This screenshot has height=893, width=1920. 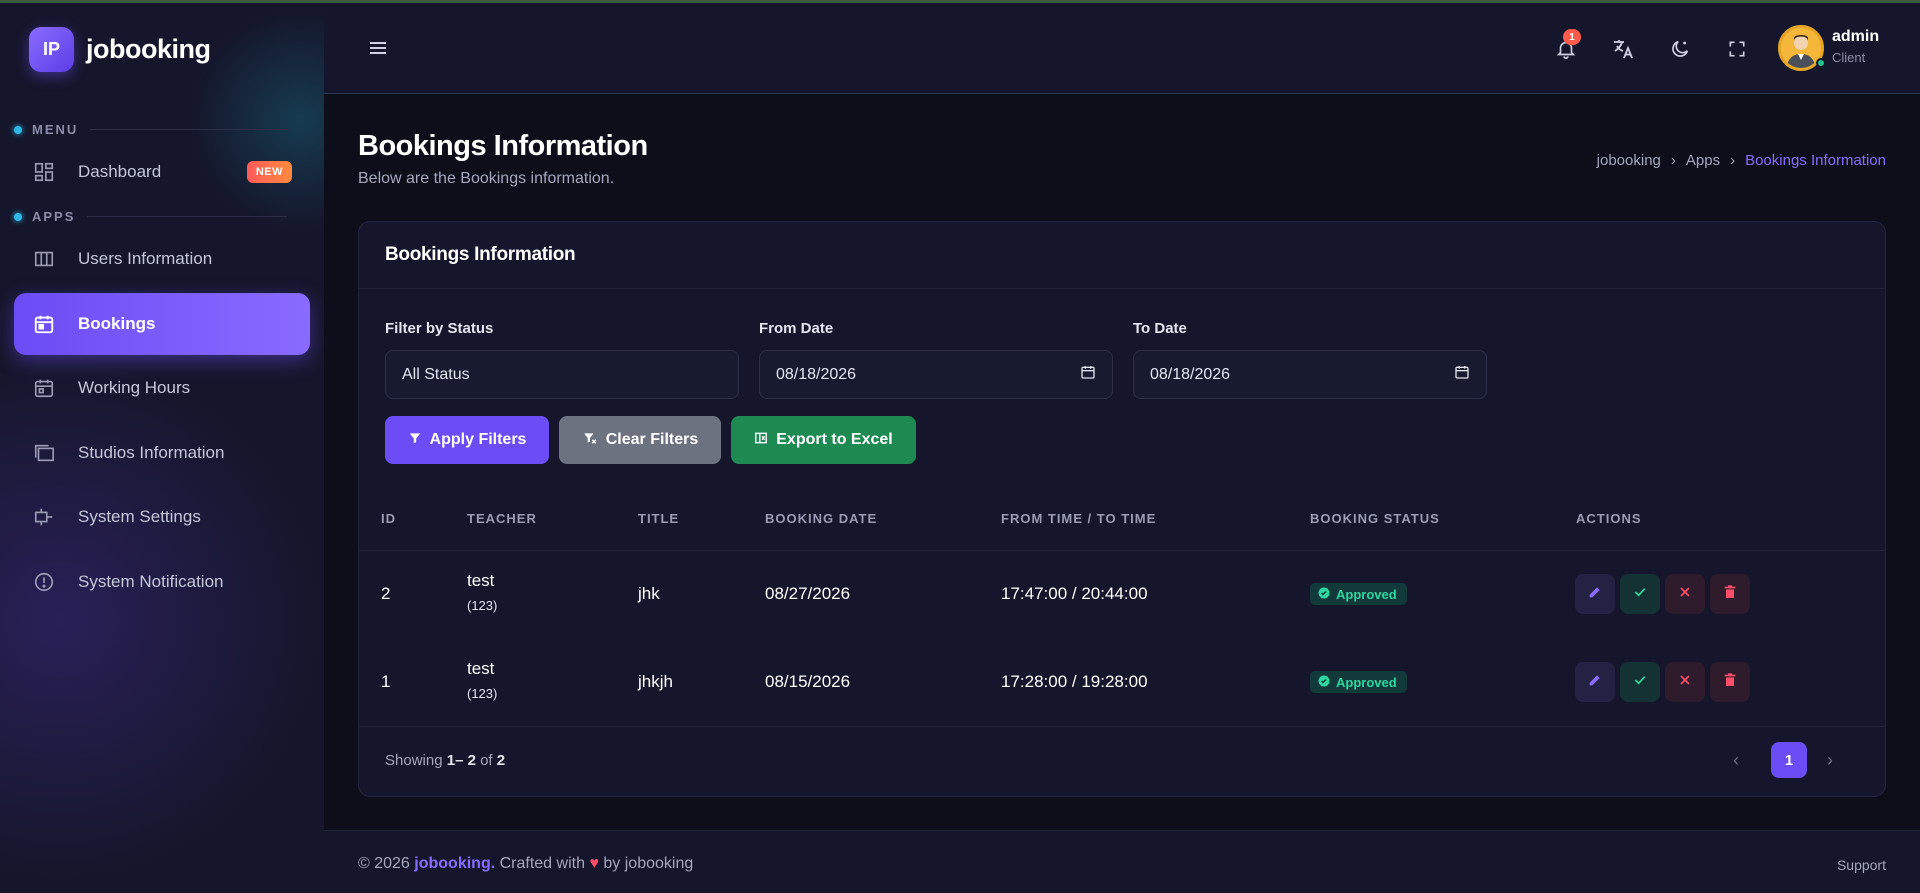 I want to click on user-name: admin, so click(x=1855, y=37).